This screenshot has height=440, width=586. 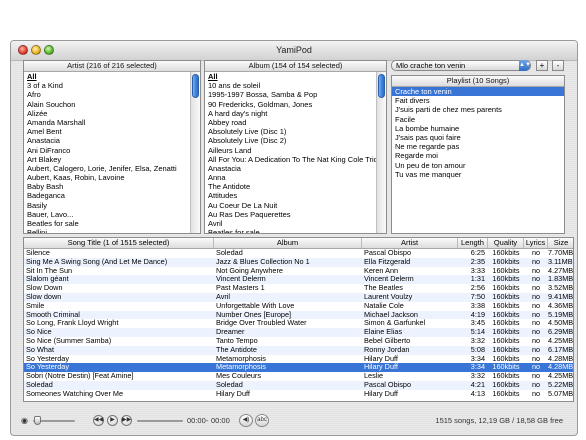 I want to click on artist-list-item: 3 of a Kind, so click(x=107, y=85).